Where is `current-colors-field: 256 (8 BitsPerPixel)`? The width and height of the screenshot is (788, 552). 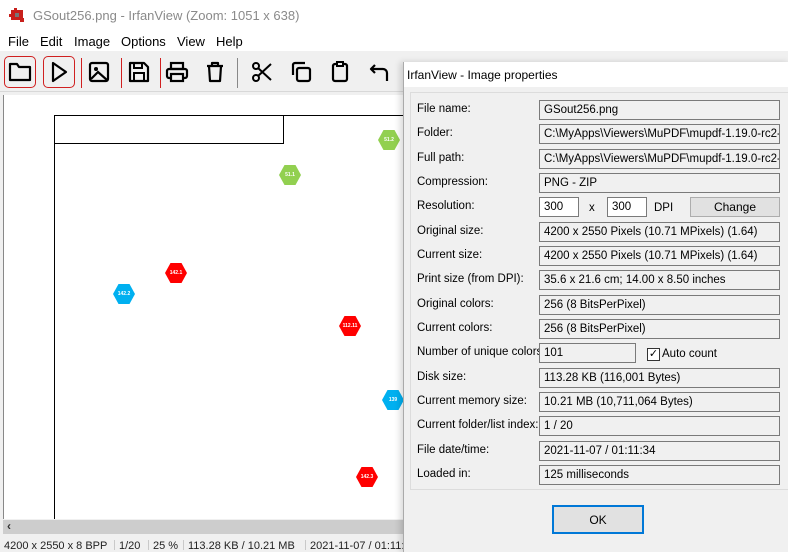
current-colors-field: 256 (8 BitsPerPixel) is located at coordinates (659, 329).